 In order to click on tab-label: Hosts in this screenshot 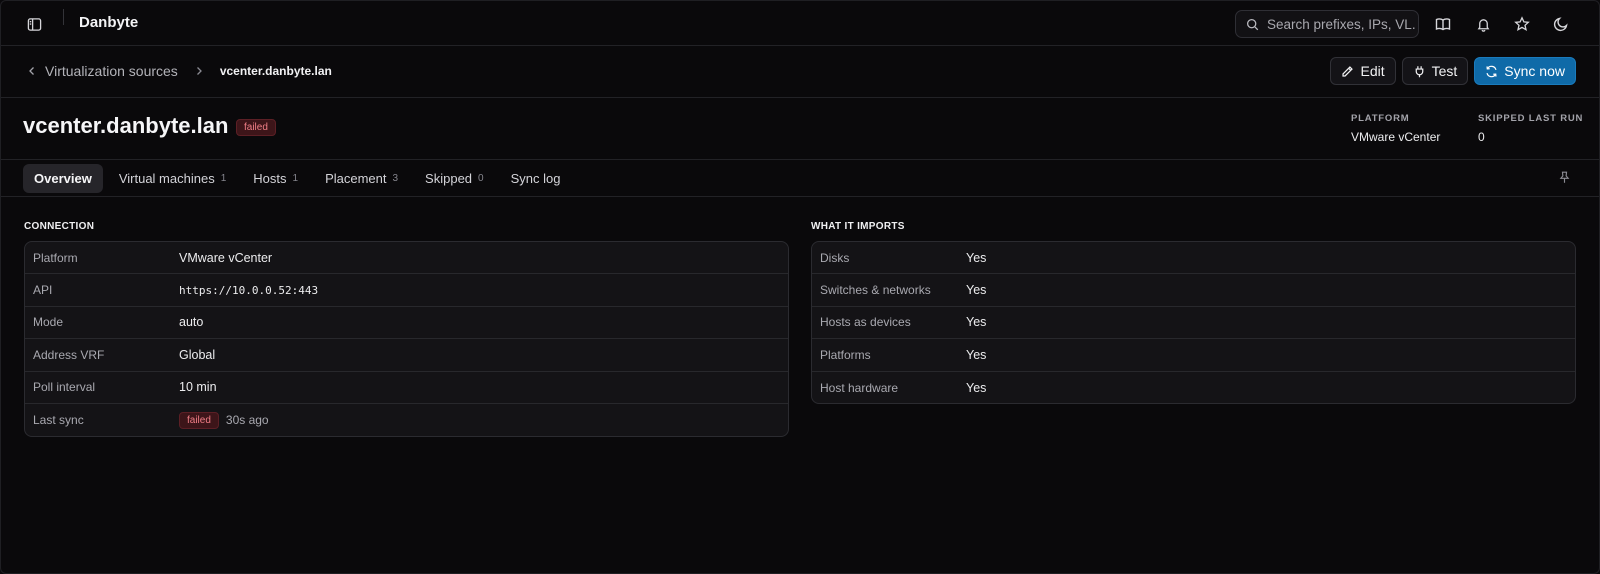, I will do `click(270, 178)`.